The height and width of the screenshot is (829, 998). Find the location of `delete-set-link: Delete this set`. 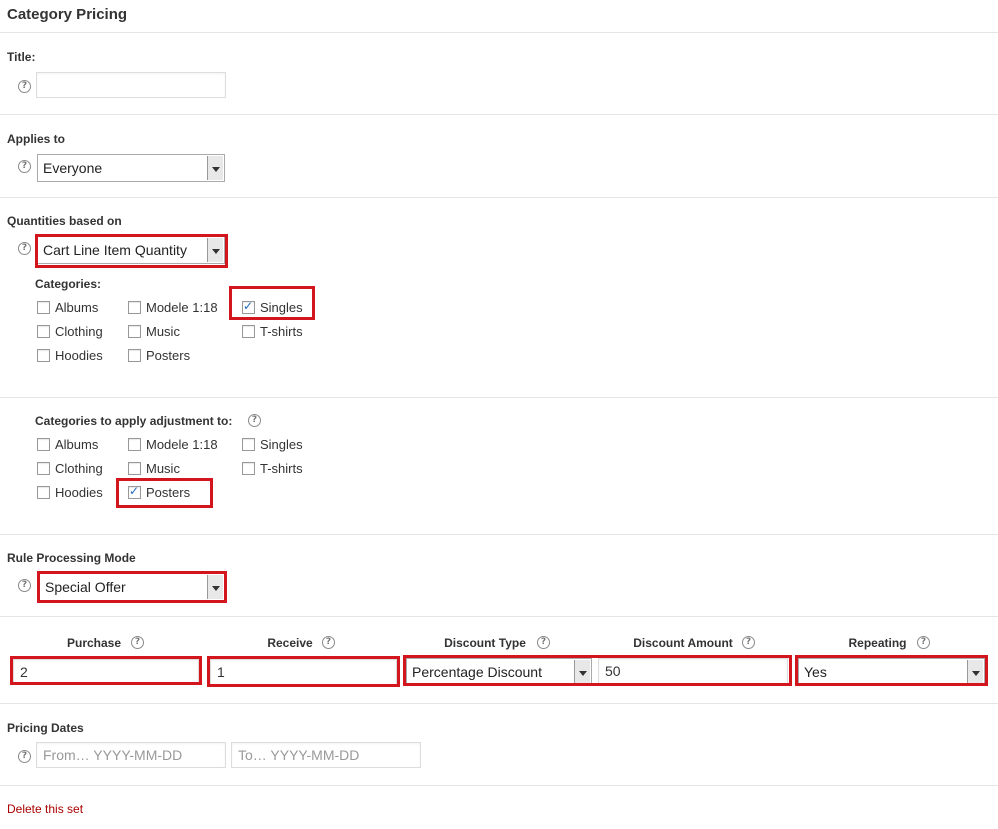

delete-set-link: Delete this set is located at coordinates (45, 809).